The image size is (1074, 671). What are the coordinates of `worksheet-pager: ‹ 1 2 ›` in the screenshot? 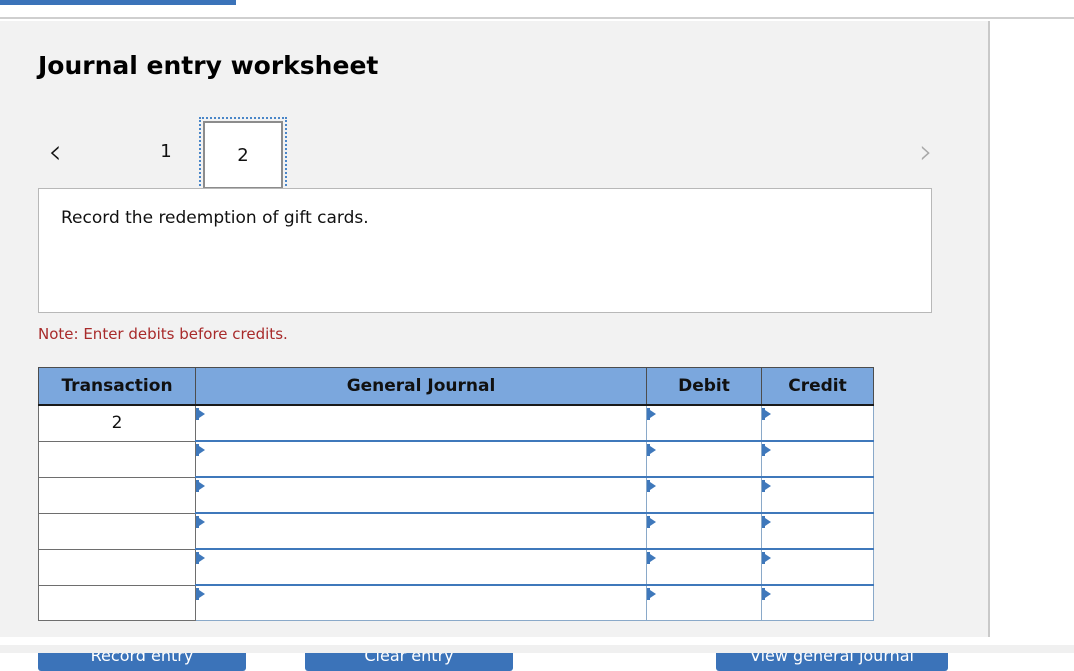 It's located at (490, 155).